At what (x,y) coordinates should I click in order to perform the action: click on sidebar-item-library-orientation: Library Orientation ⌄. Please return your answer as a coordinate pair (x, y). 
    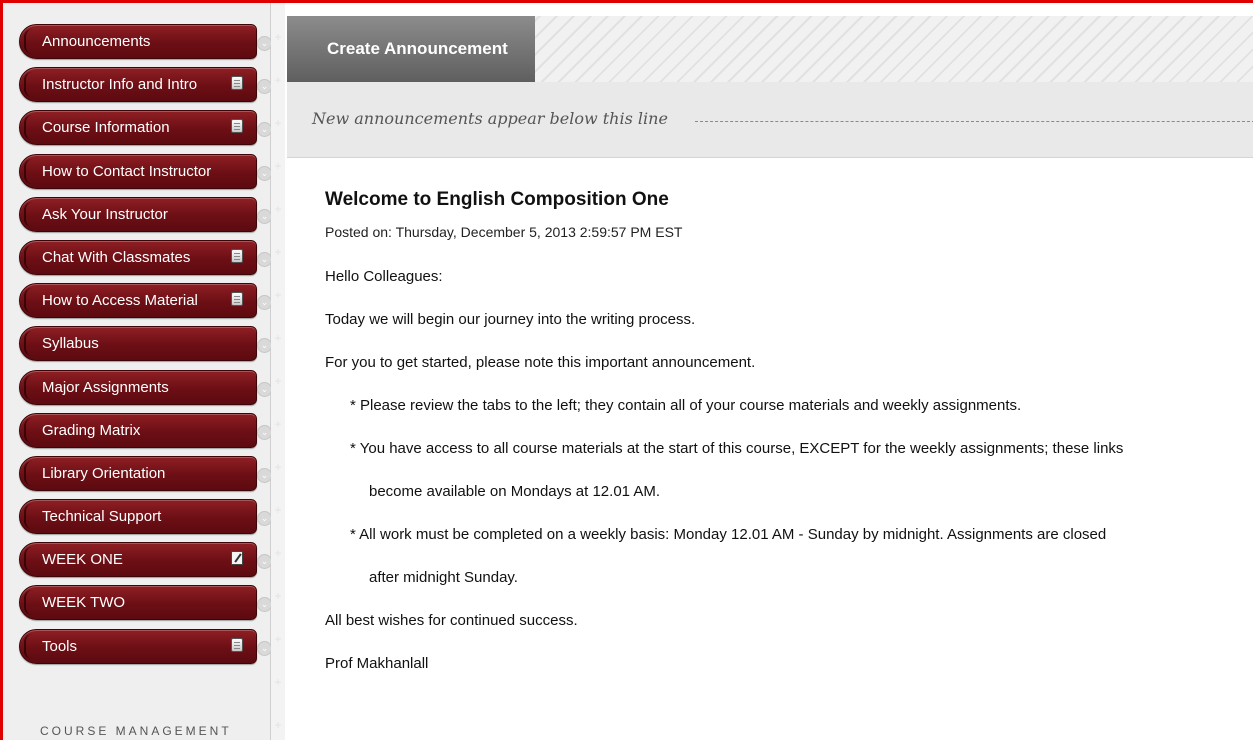
    Looking at the image, I should click on (145, 474).